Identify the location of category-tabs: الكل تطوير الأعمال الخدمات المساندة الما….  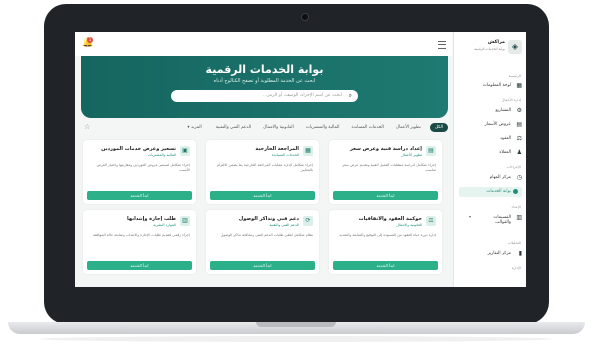
(264, 127).